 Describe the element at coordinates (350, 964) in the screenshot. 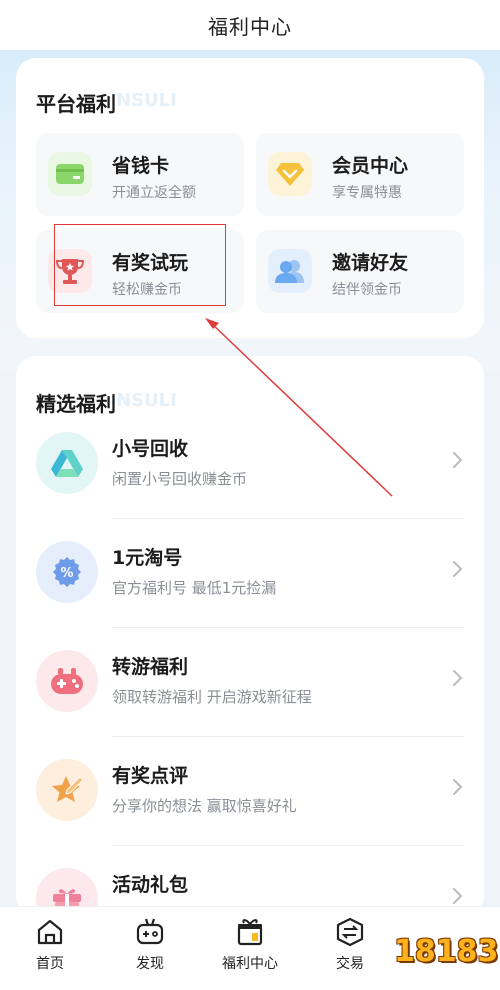

I see `tab-label: 交易` at that location.